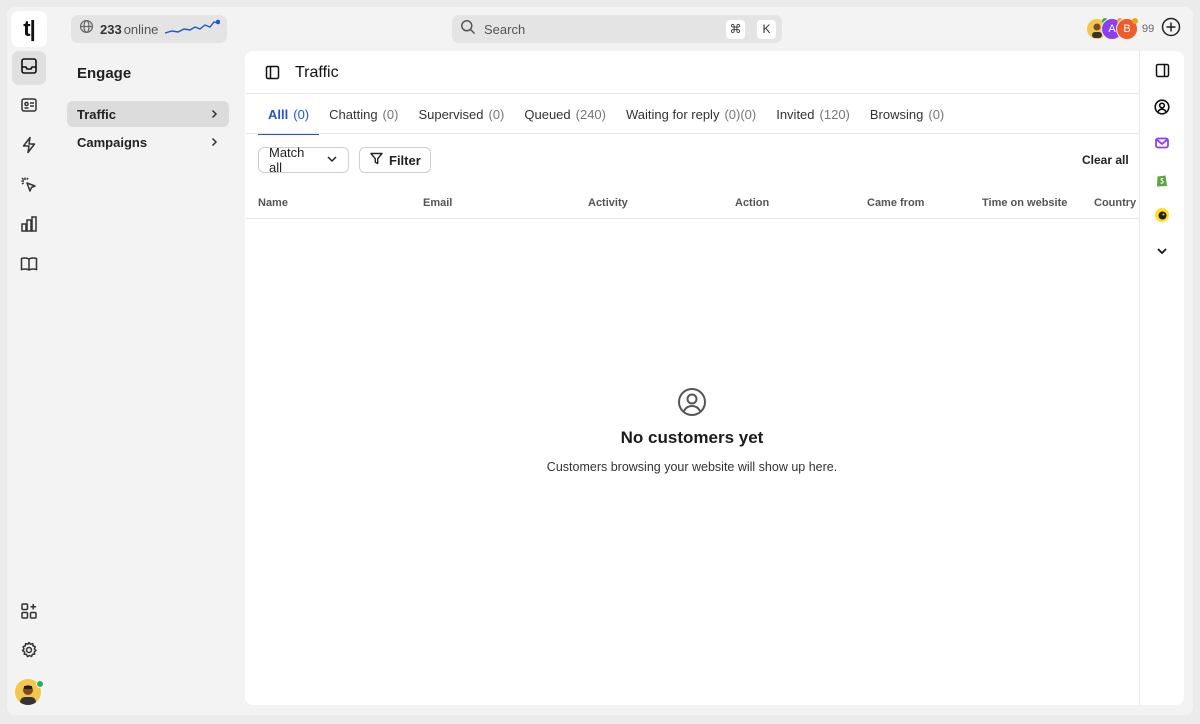  Describe the element at coordinates (834, 114) in the screenshot. I see `tab-count: (120)` at that location.